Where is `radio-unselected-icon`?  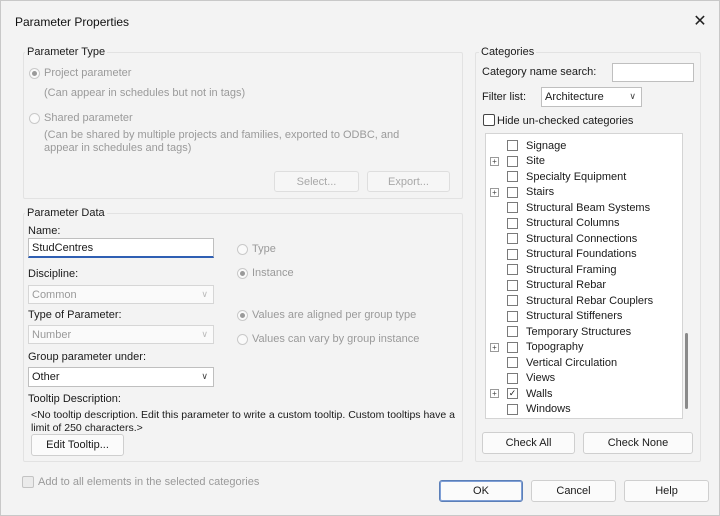
radio-unselected-icon is located at coordinates (242, 249).